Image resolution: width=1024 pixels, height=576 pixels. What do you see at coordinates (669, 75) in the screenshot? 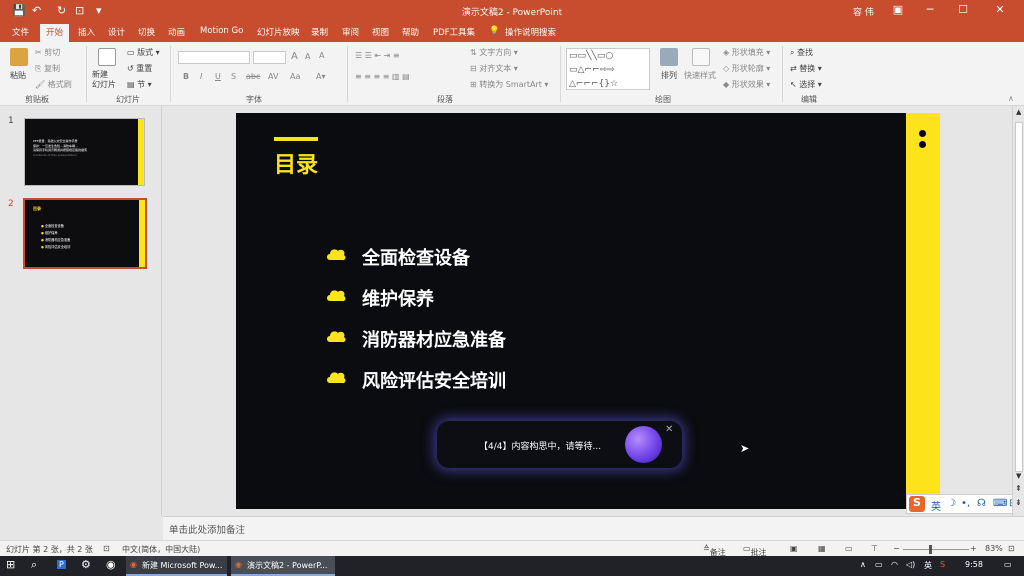
I see `arrange-button: 排列` at bounding box center [669, 75].